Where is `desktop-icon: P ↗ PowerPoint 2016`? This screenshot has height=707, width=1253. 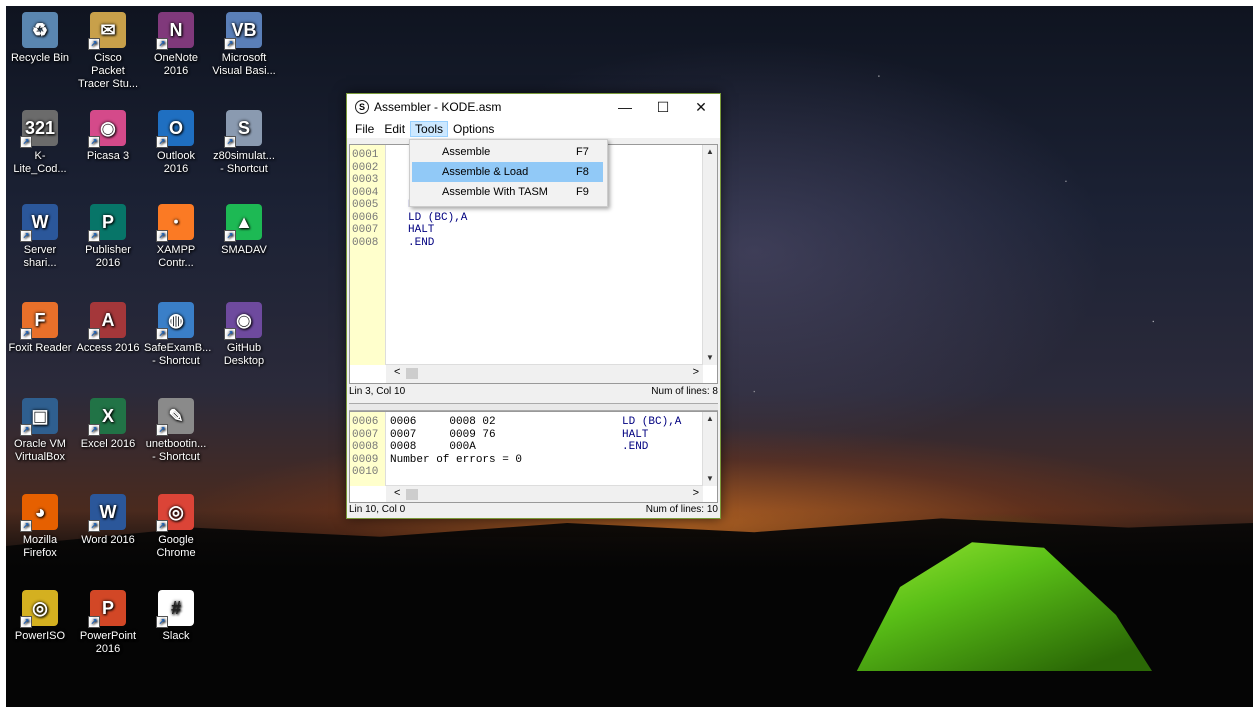
desktop-icon: P ↗ PowerPoint 2016 is located at coordinates (108, 623).